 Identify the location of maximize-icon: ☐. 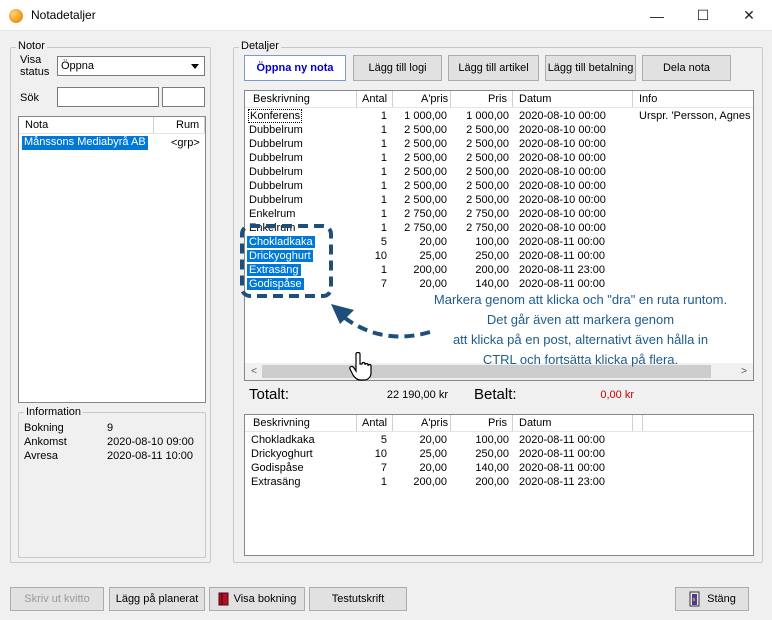
(703, 15).